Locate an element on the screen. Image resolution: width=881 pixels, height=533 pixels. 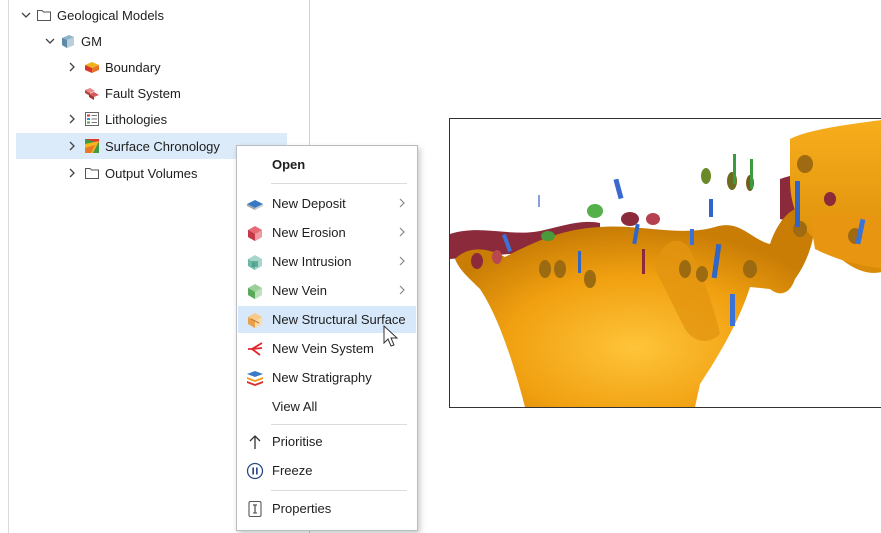
pause-icon is located at coordinates (255, 471).